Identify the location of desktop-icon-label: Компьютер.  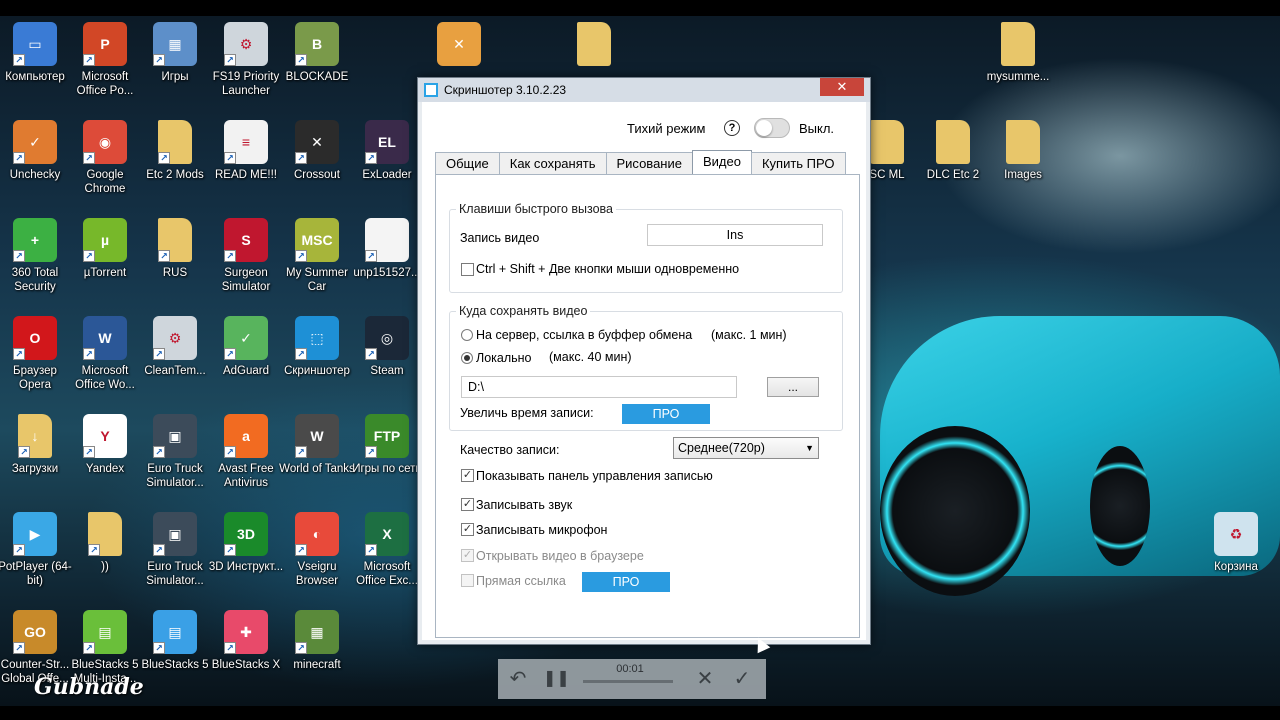
(35, 77).